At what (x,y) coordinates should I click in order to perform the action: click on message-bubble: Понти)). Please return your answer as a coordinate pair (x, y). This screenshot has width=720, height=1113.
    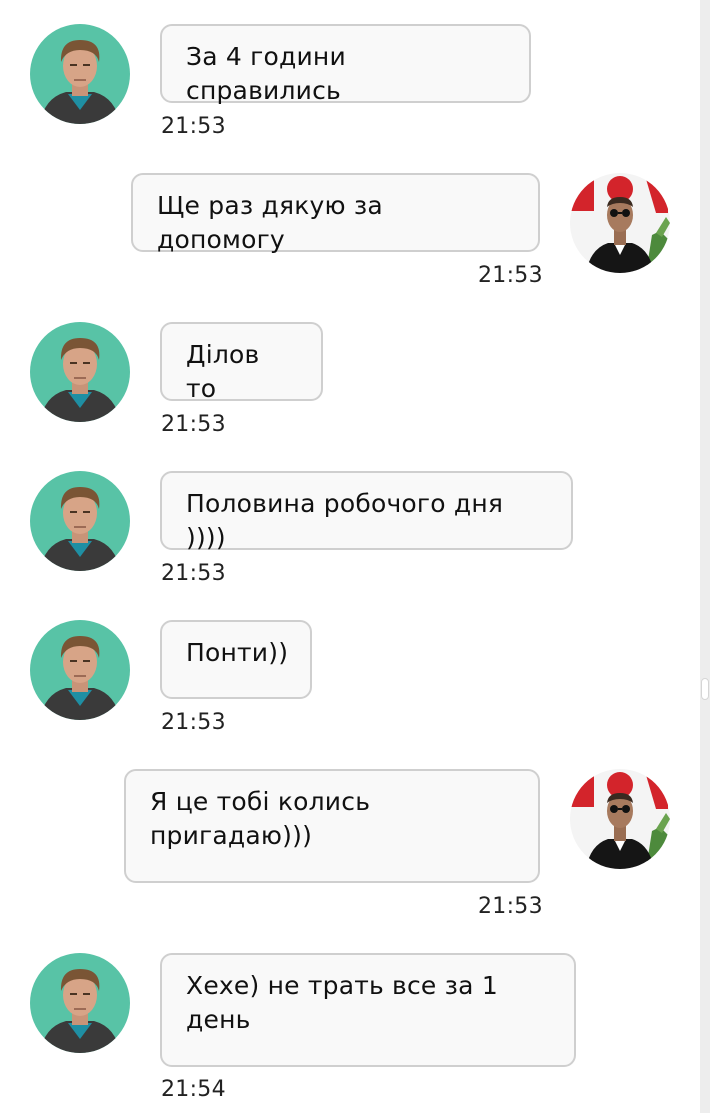
    Looking at the image, I should click on (236, 659).